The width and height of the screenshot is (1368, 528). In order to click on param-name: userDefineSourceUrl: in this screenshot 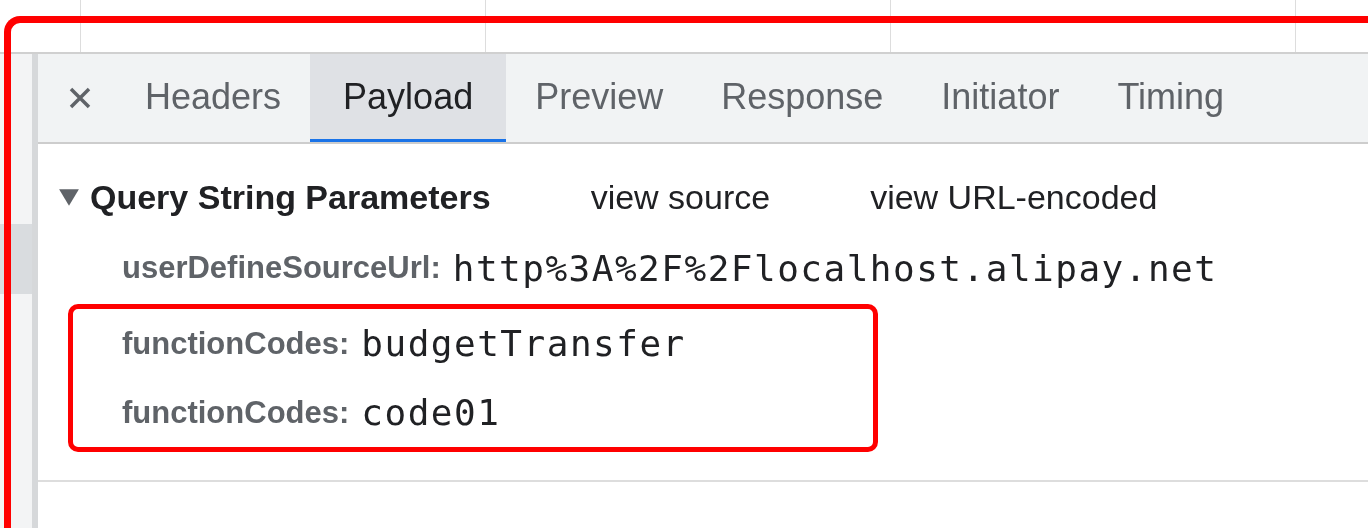, I will do `click(281, 268)`.